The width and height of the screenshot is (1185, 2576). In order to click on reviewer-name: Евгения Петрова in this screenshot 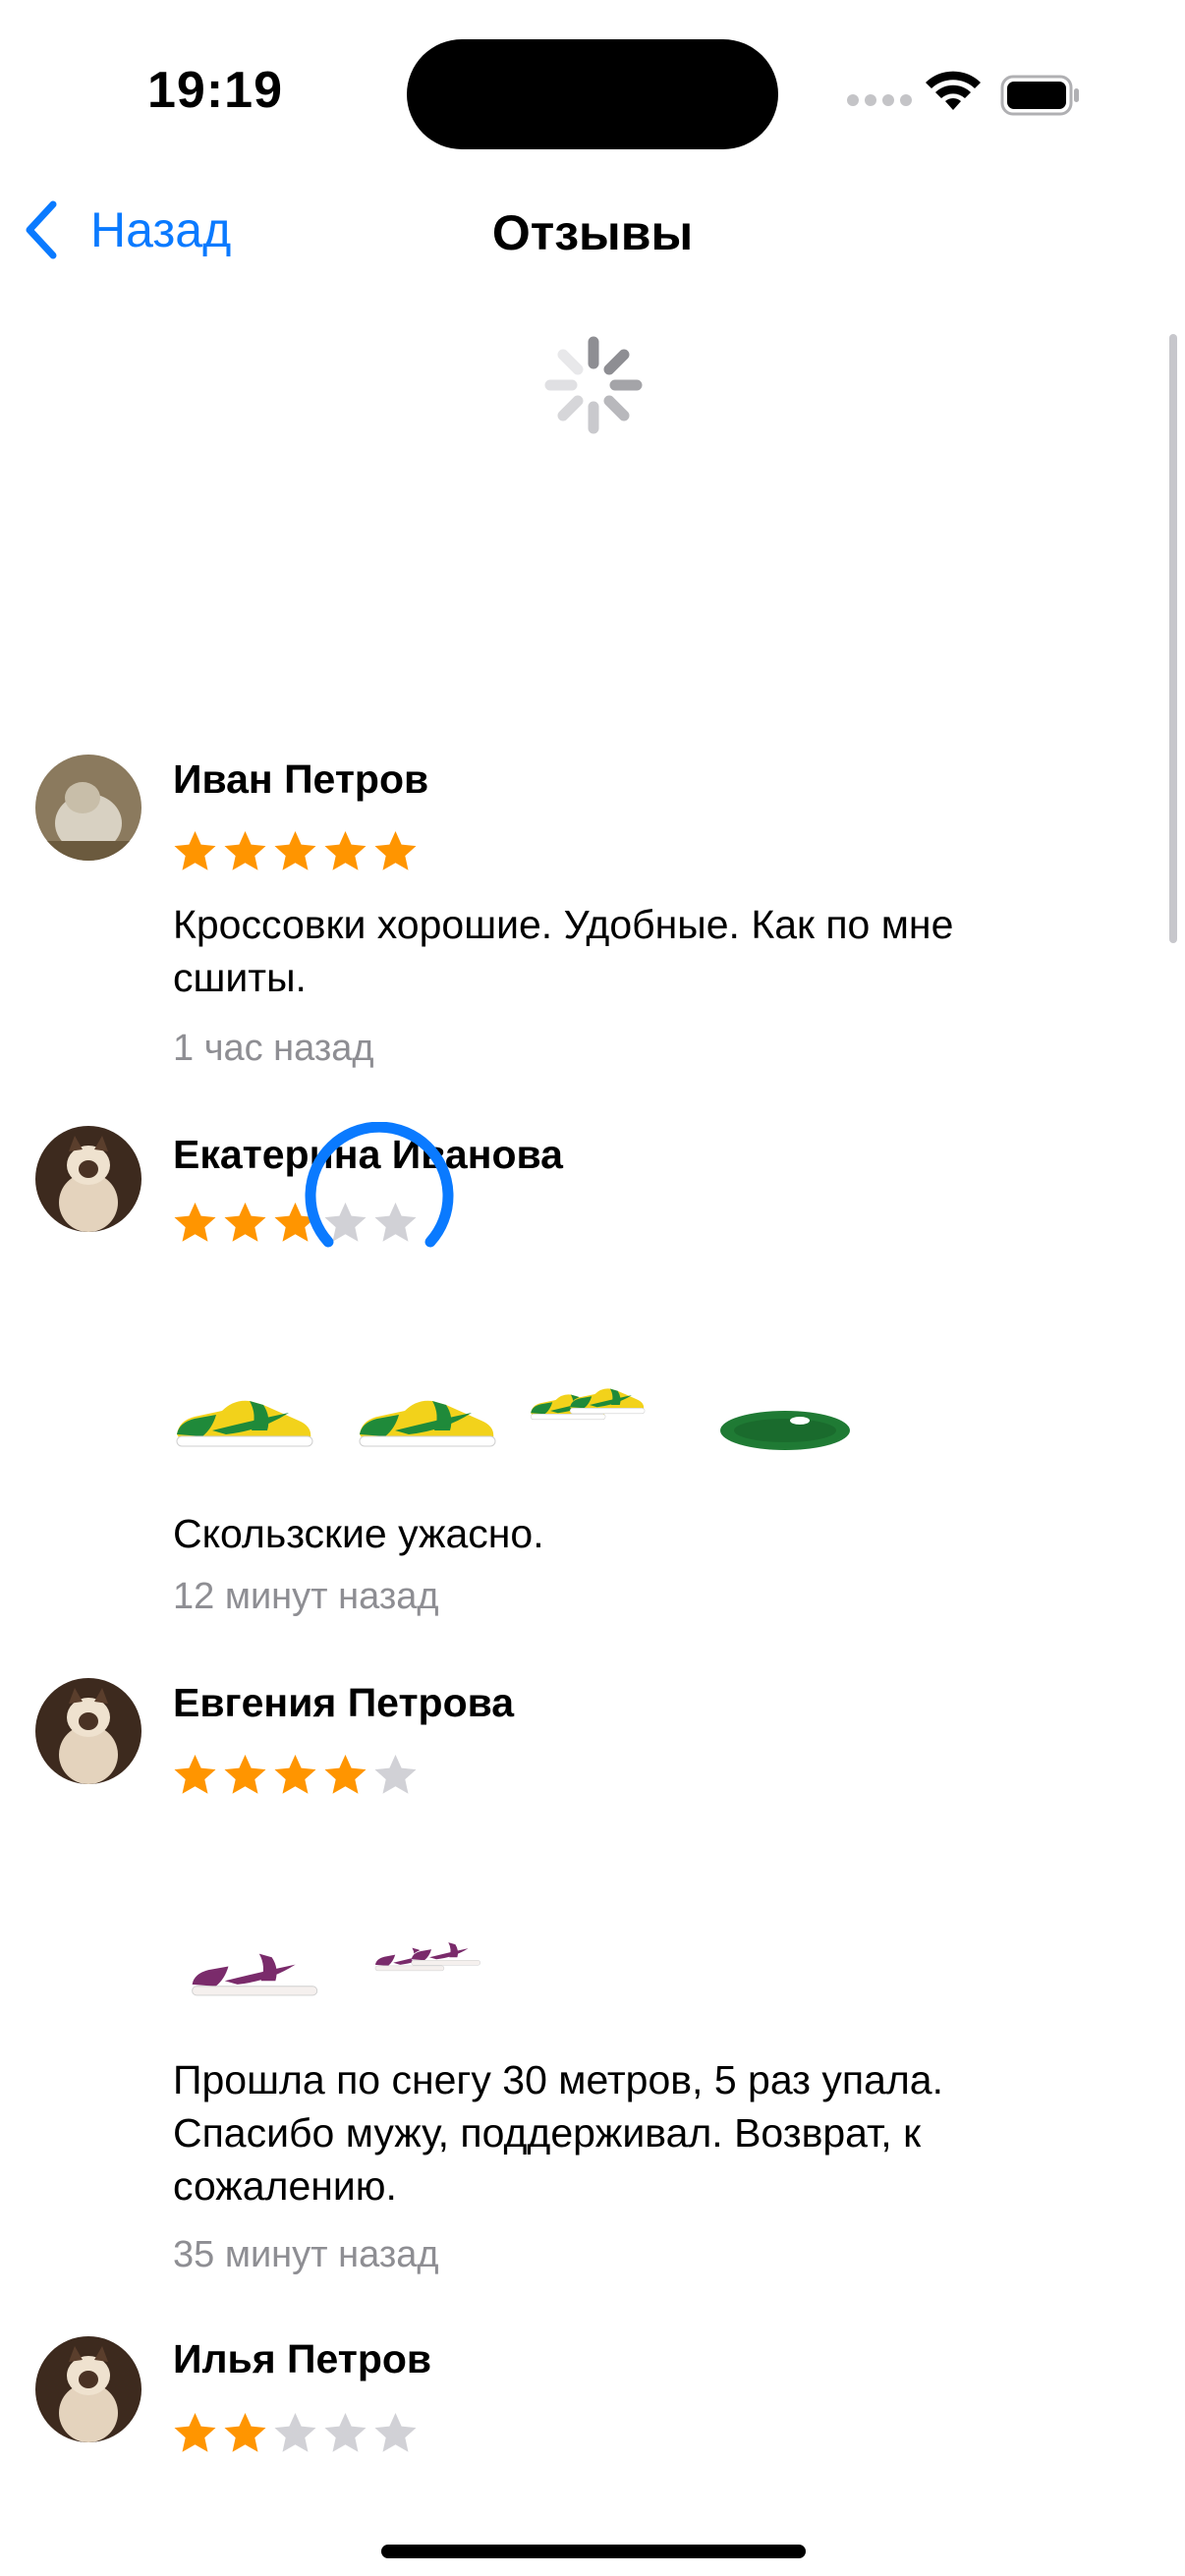, I will do `click(344, 1702)`.